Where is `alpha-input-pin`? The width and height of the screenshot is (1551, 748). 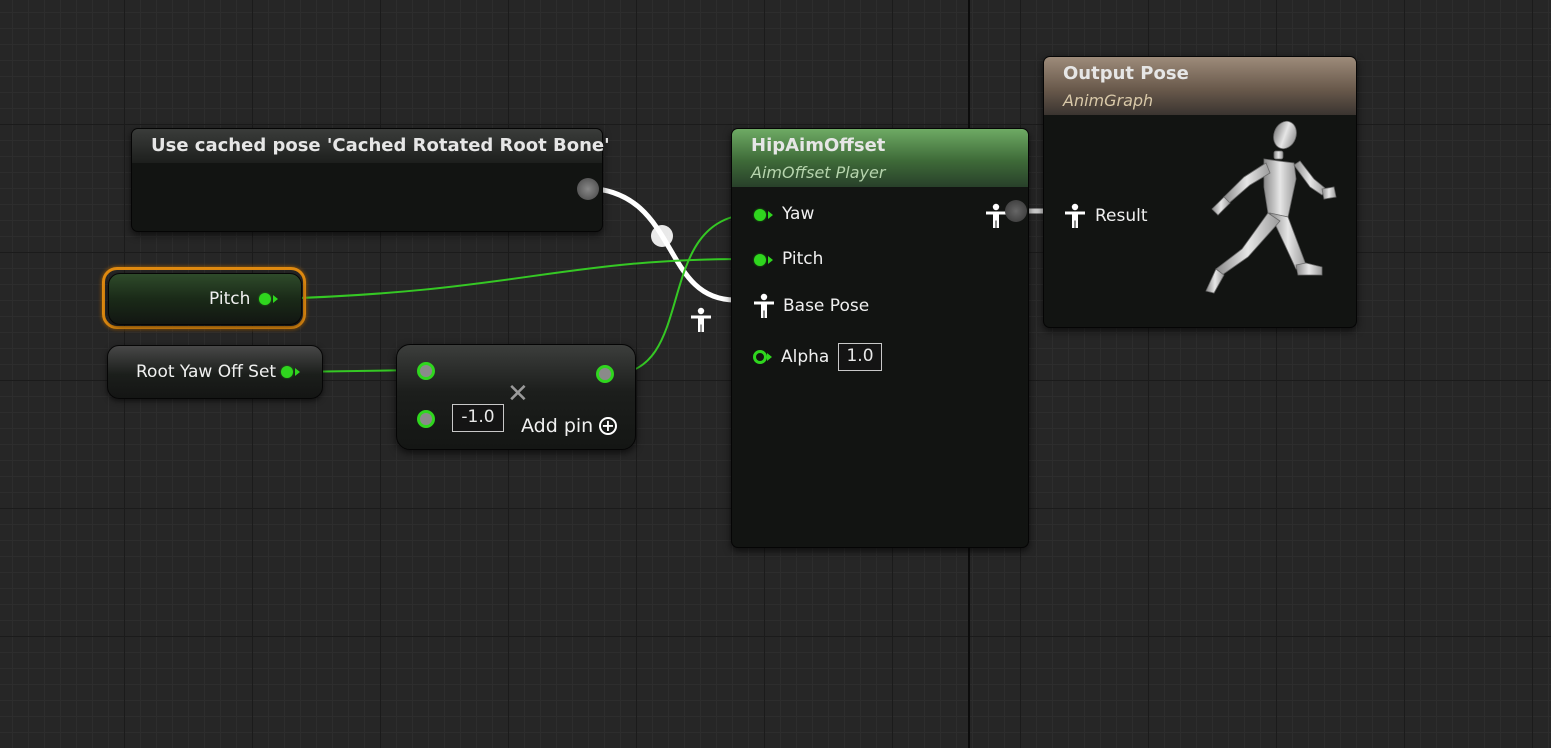 alpha-input-pin is located at coordinates (760, 357).